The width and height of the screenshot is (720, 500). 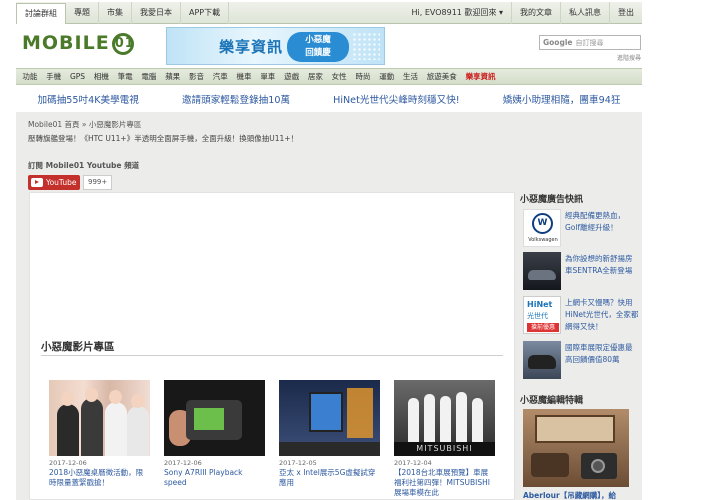 I want to click on category-item-highlight: 樂享資訊, so click(x=480, y=76).